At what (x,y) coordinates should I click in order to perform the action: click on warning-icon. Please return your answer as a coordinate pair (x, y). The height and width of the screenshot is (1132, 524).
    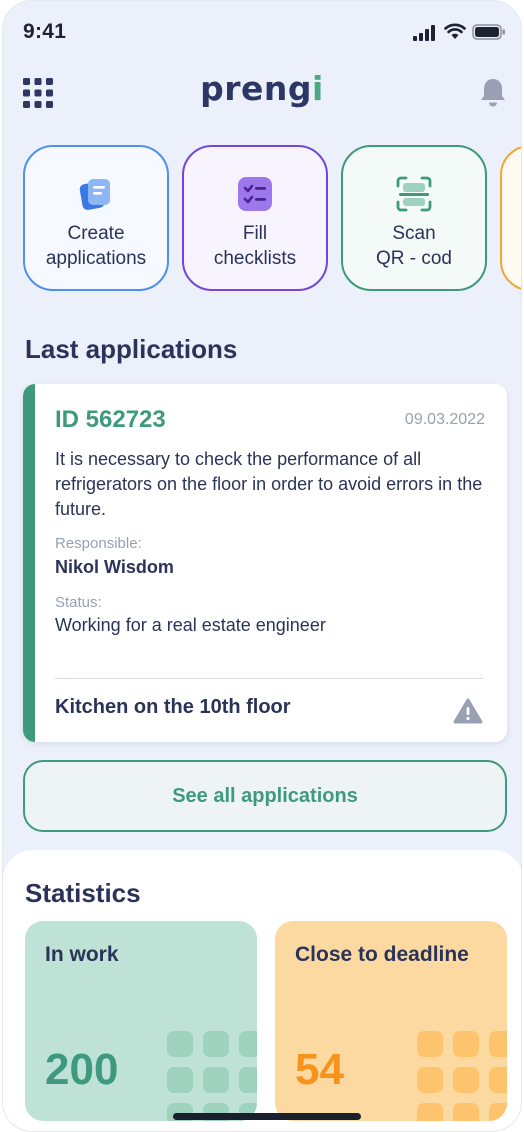
    Looking at the image, I should click on (468, 711).